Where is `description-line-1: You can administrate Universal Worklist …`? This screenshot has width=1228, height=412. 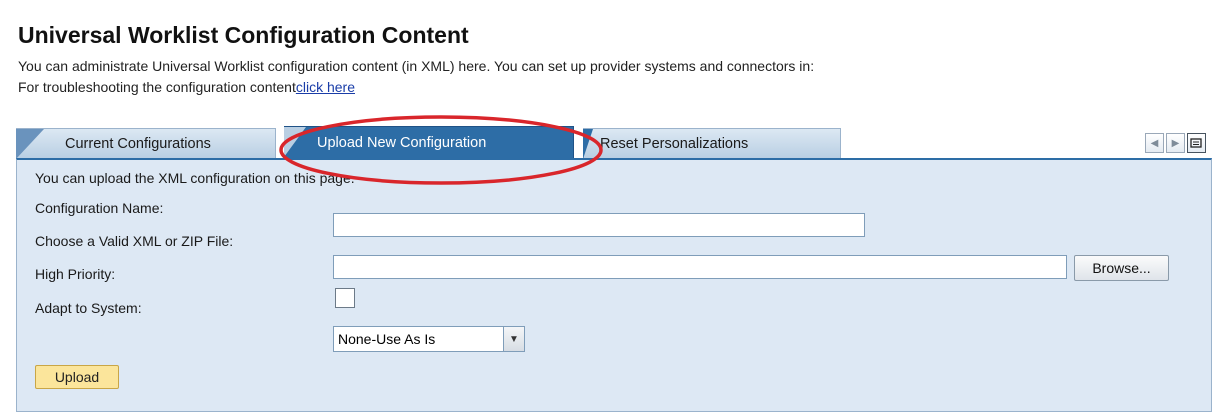 description-line-1: You can administrate Universal Worklist … is located at coordinates (416, 66).